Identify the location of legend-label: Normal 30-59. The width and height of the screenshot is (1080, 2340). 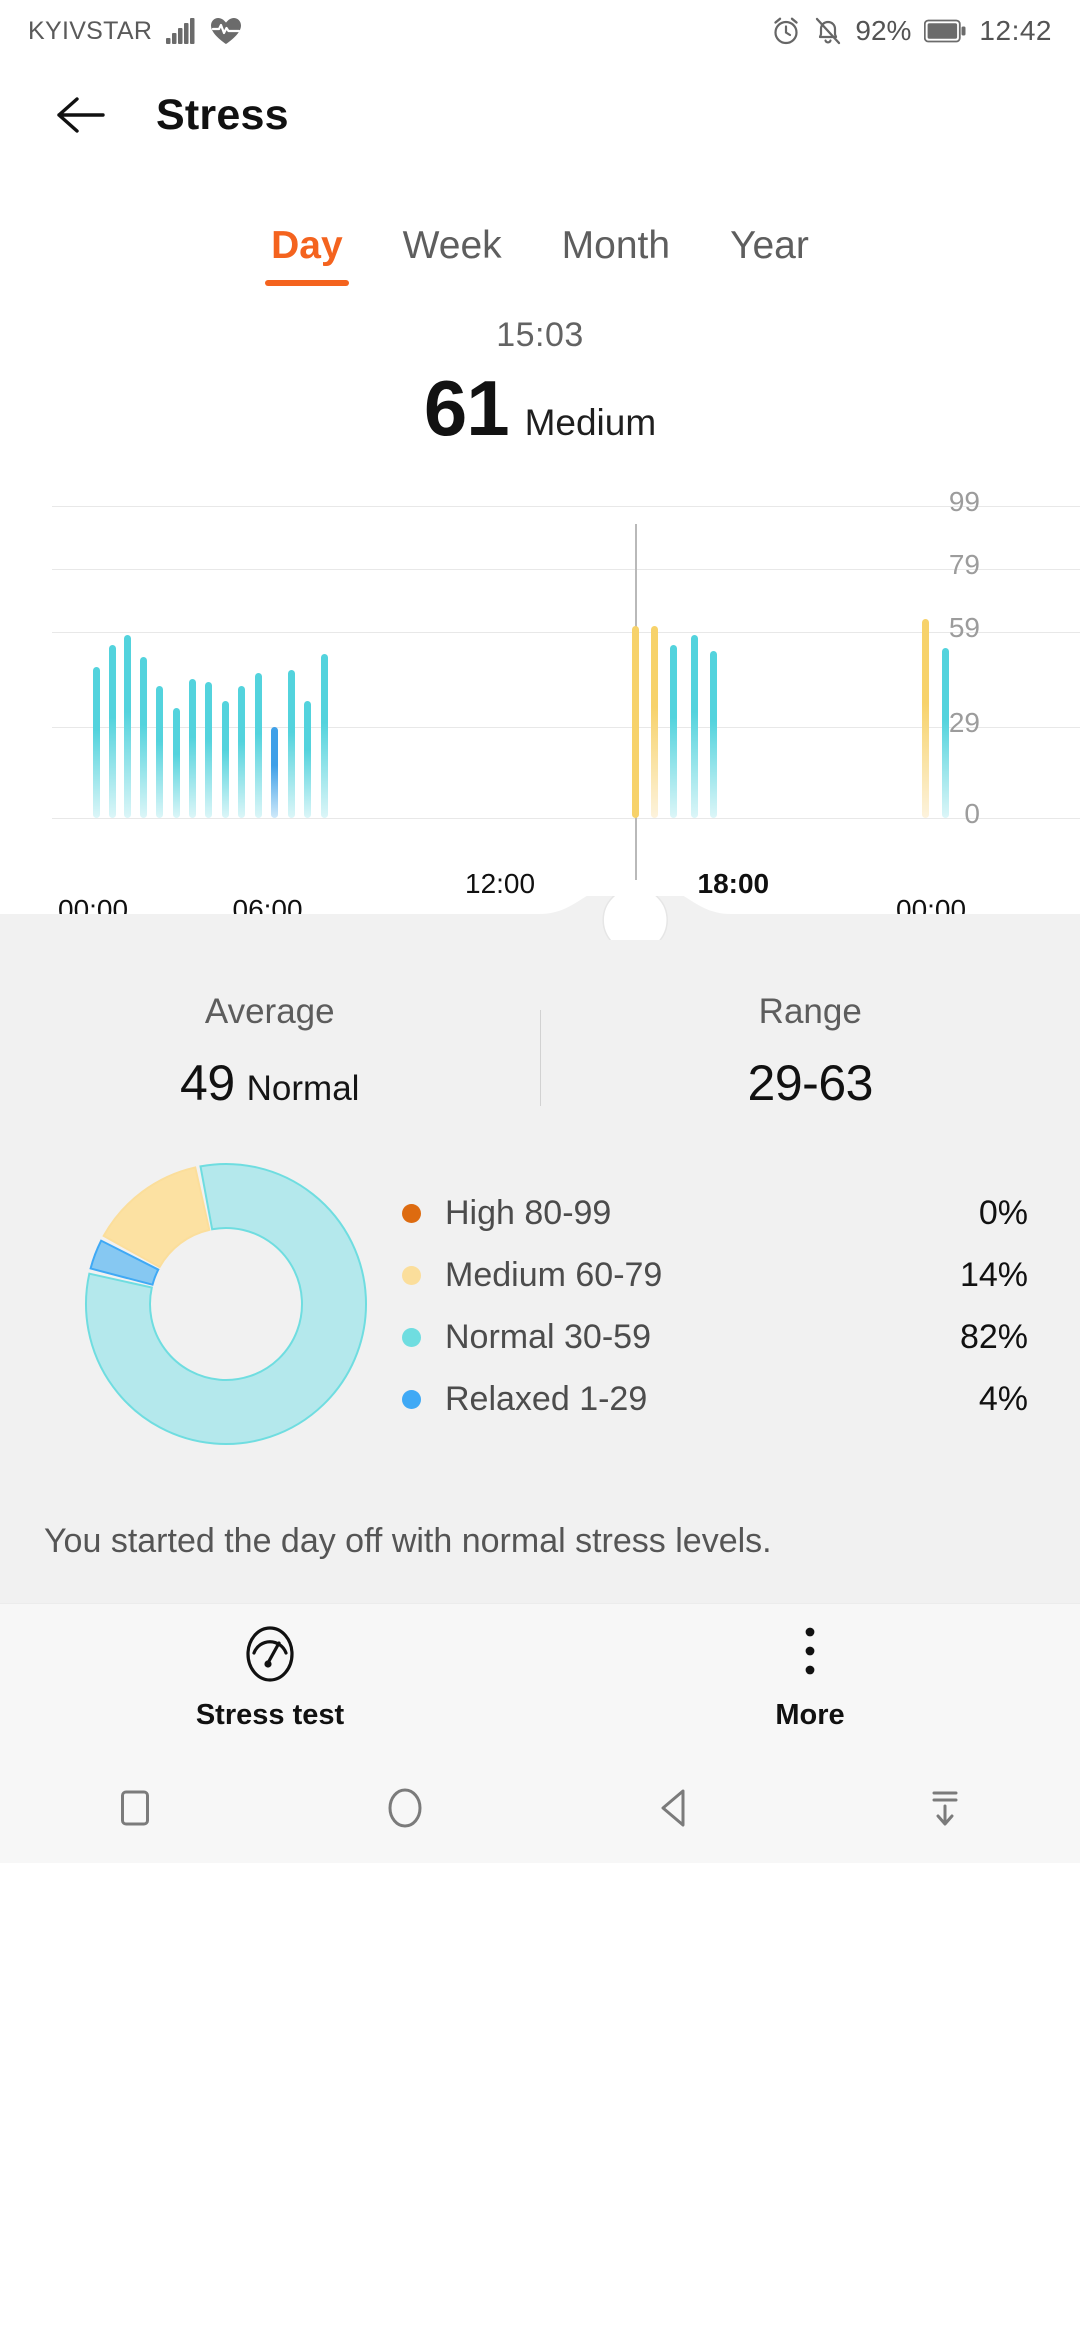
(548, 1337).